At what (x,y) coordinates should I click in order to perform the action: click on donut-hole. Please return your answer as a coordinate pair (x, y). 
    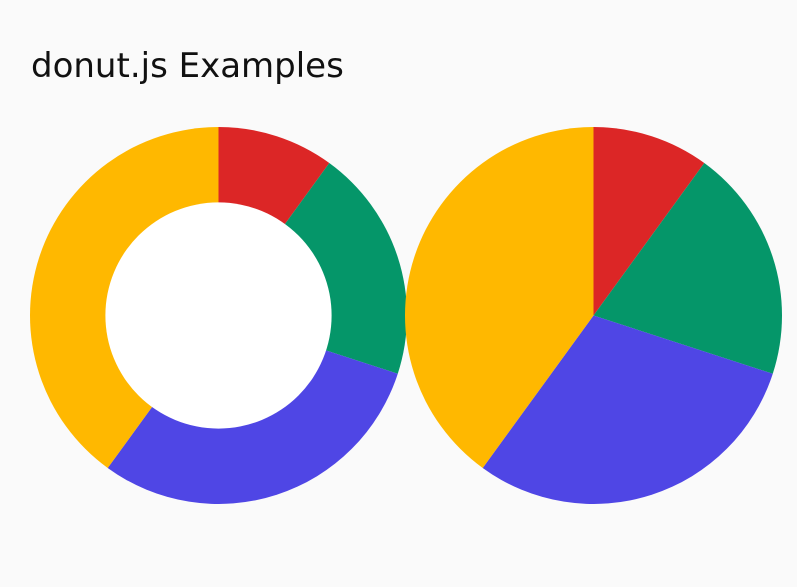
    Looking at the image, I should click on (218, 315).